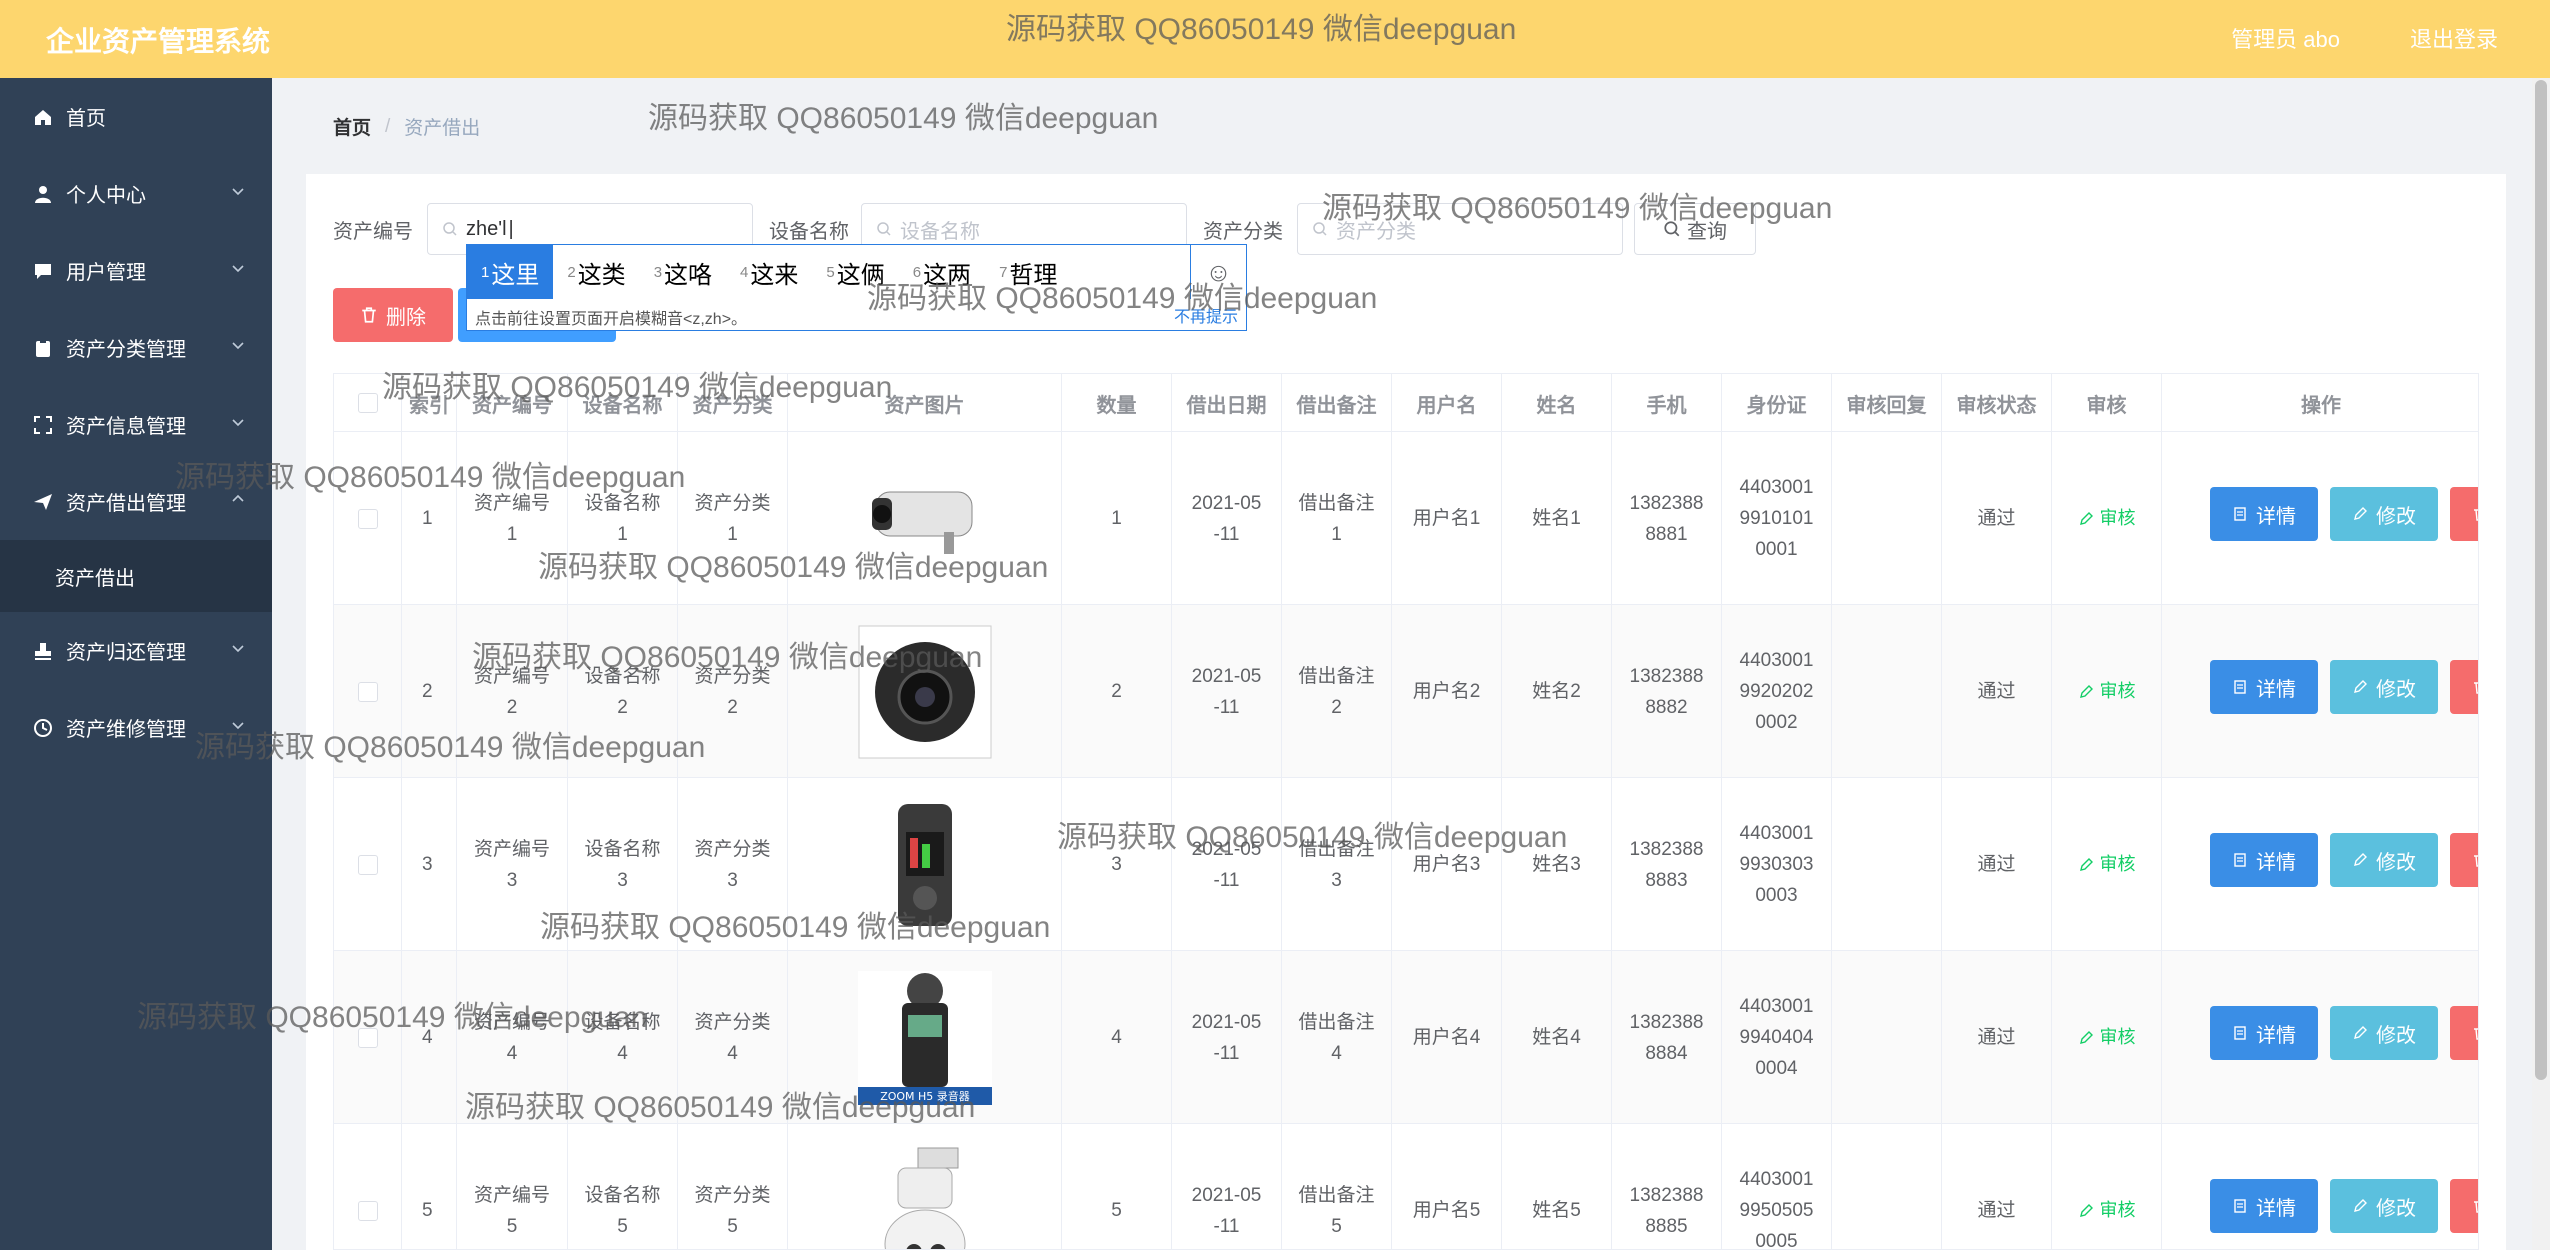 This screenshot has width=2550, height=1250. Describe the element at coordinates (1666, 864) in the screenshot. I see `cell-text: 1382388 8883` at that location.